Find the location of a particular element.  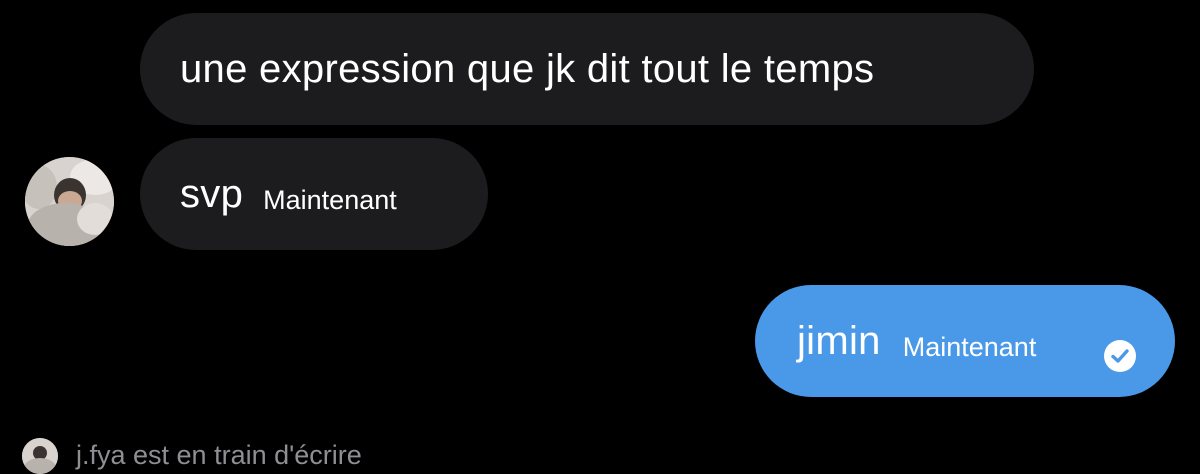

message-bubble-incoming: svp Maintenant is located at coordinates (314, 194).